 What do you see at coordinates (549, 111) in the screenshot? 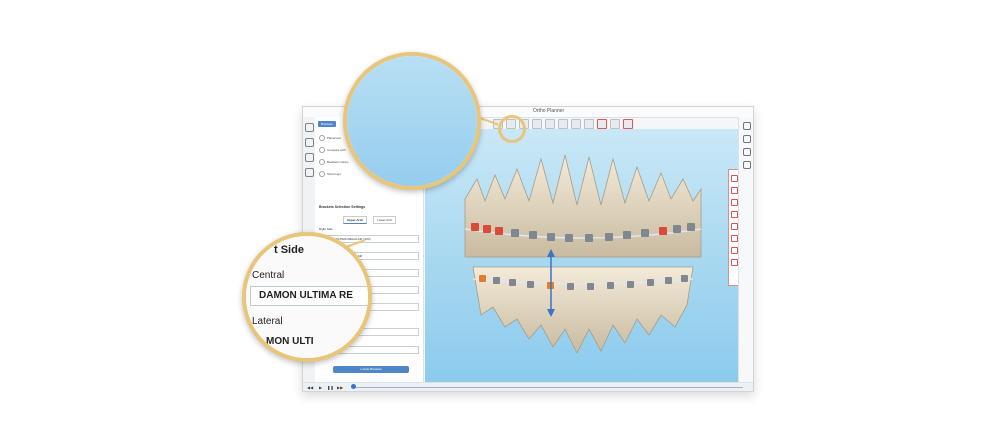
I see `window-title: Ortho Planner` at bounding box center [549, 111].